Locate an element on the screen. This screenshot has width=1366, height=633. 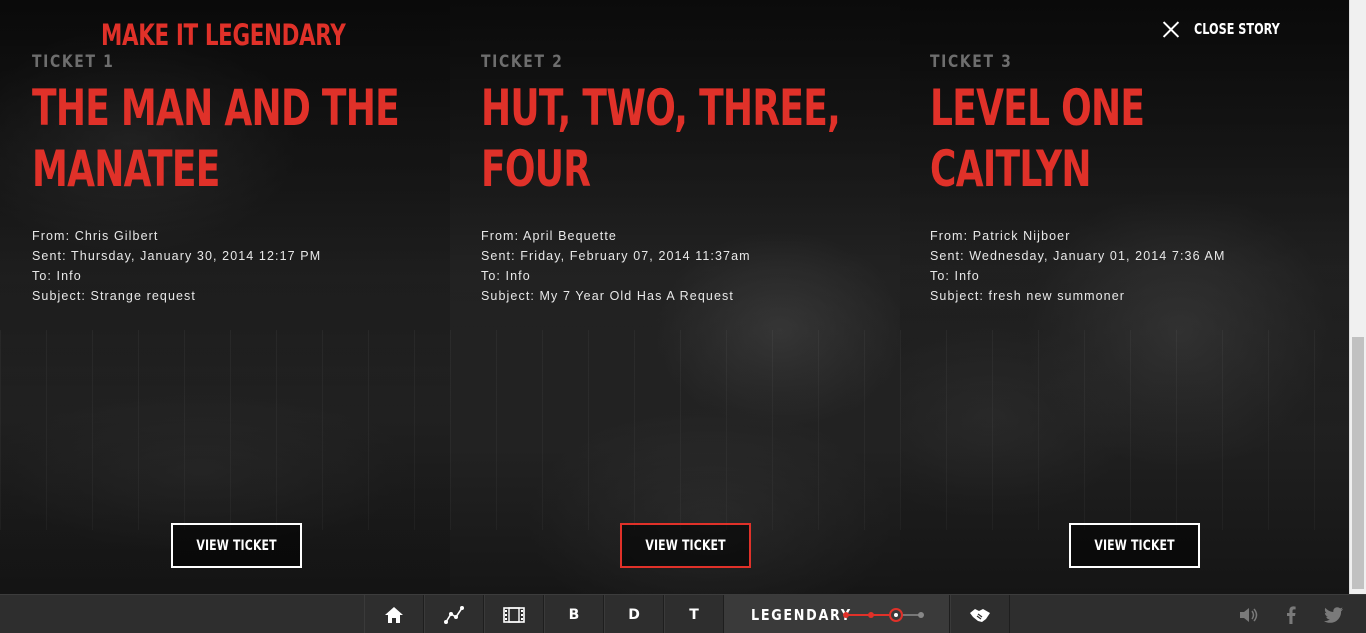
nav-b: B is located at coordinates (574, 614).